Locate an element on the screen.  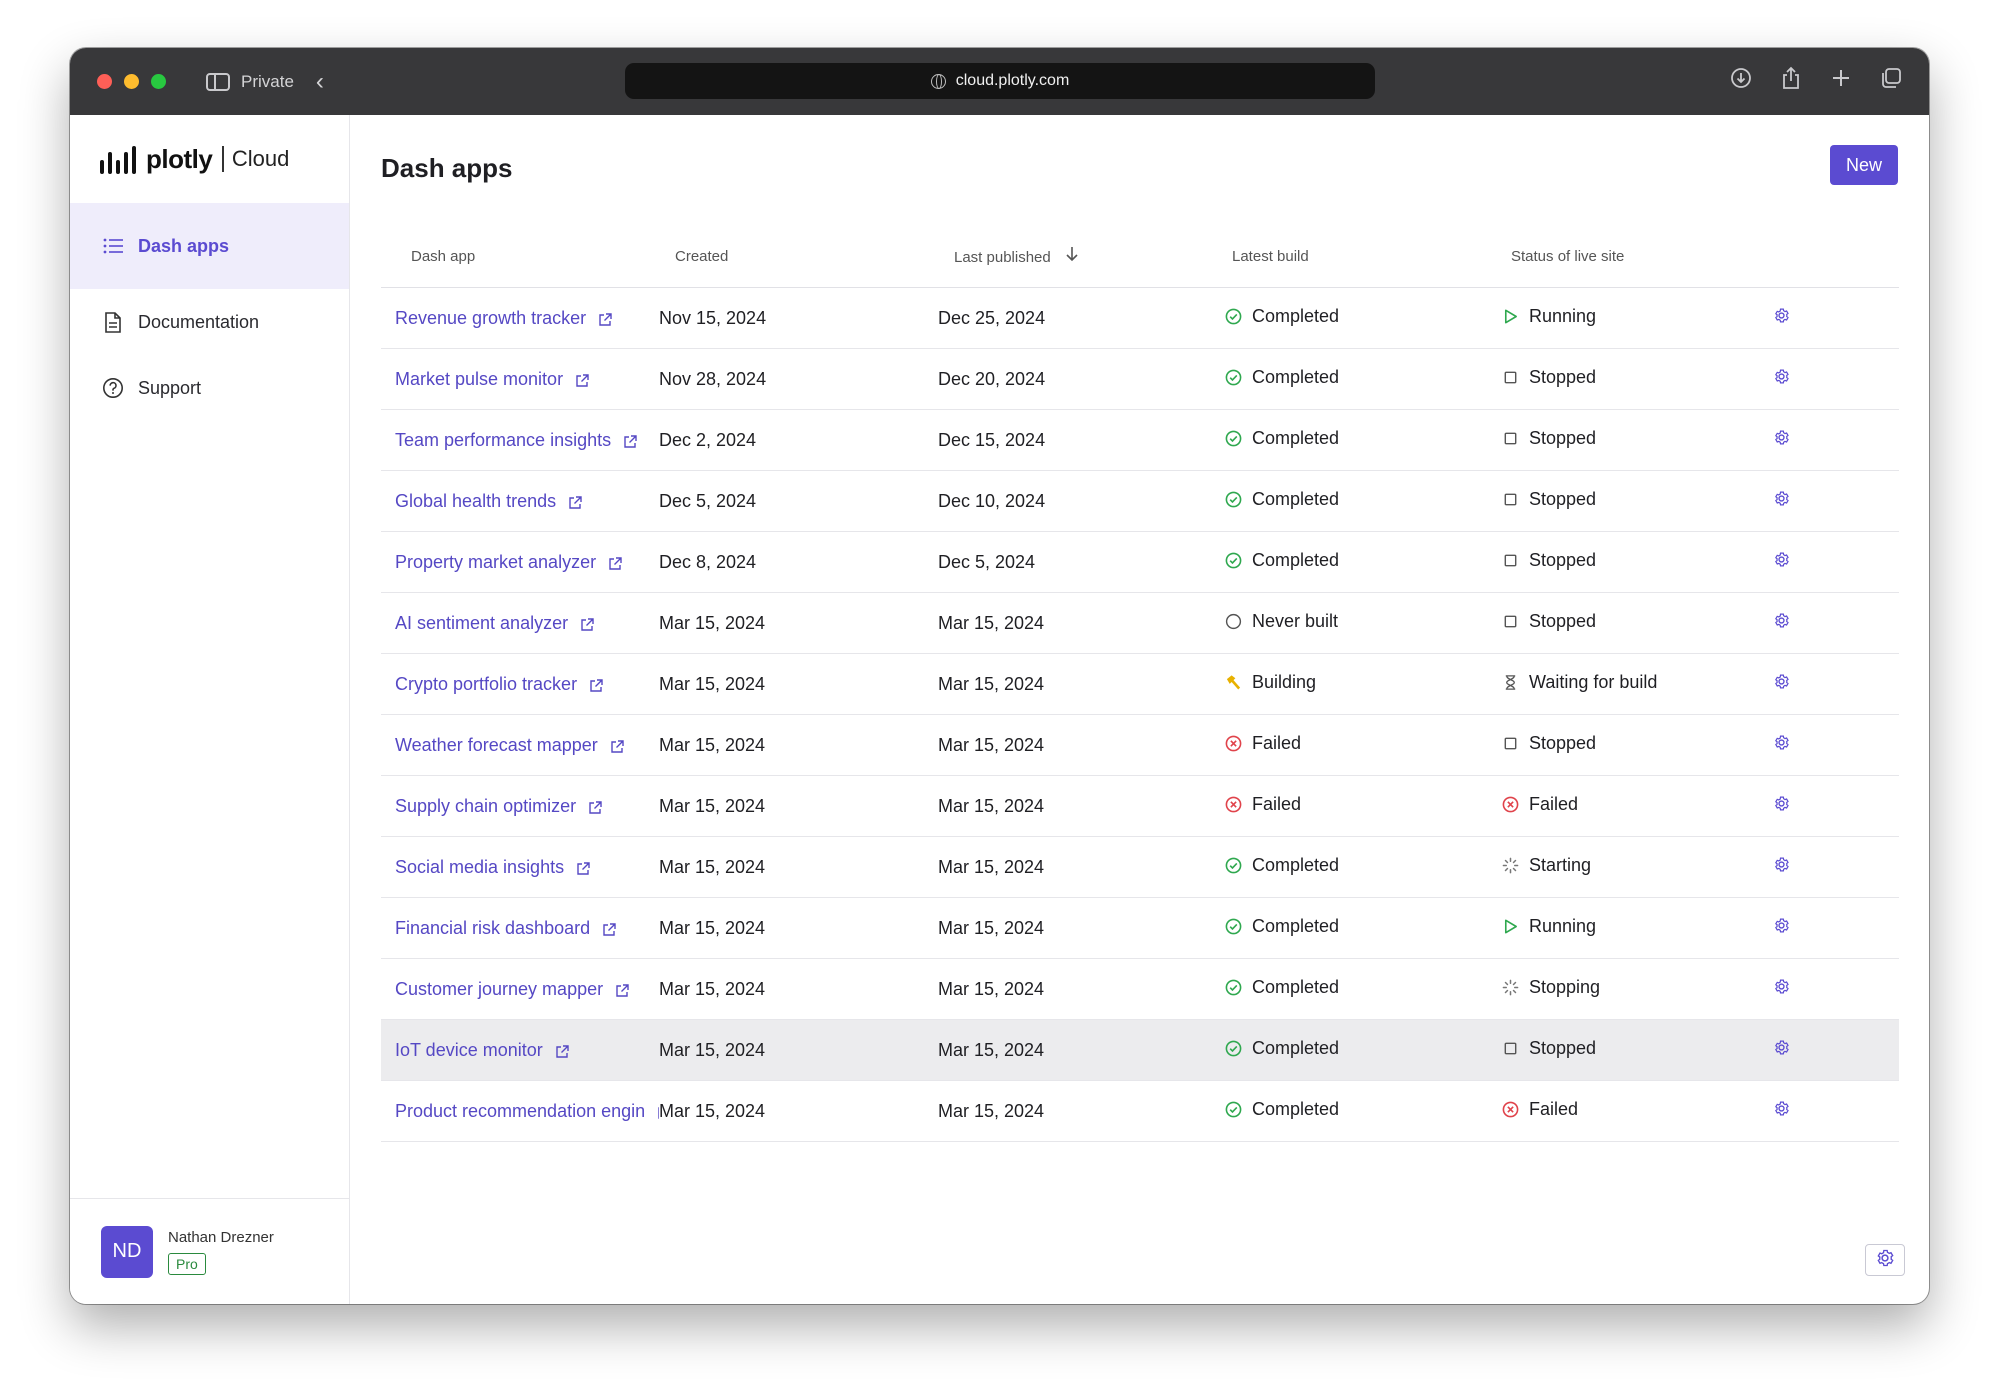
tab-overview-icon is located at coordinates (1891, 78).